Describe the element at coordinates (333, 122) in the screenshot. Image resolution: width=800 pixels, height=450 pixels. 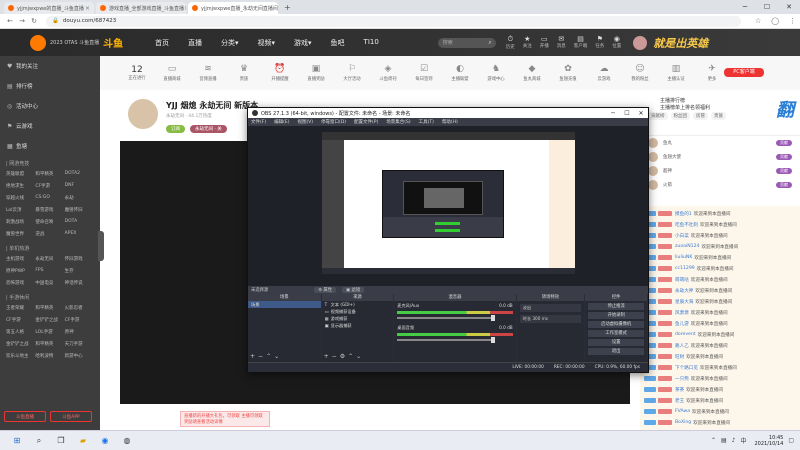
I see `obs-menu-item: 停靠窗口(D)` at that location.